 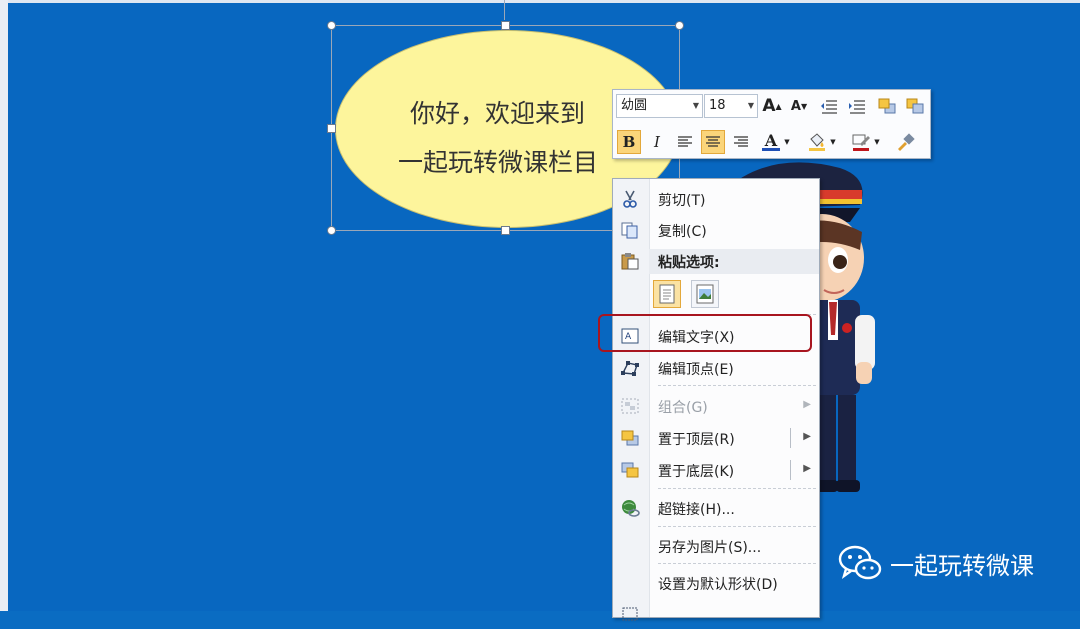 I want to click on pen-outline-icon, so click(x=861, y=142).